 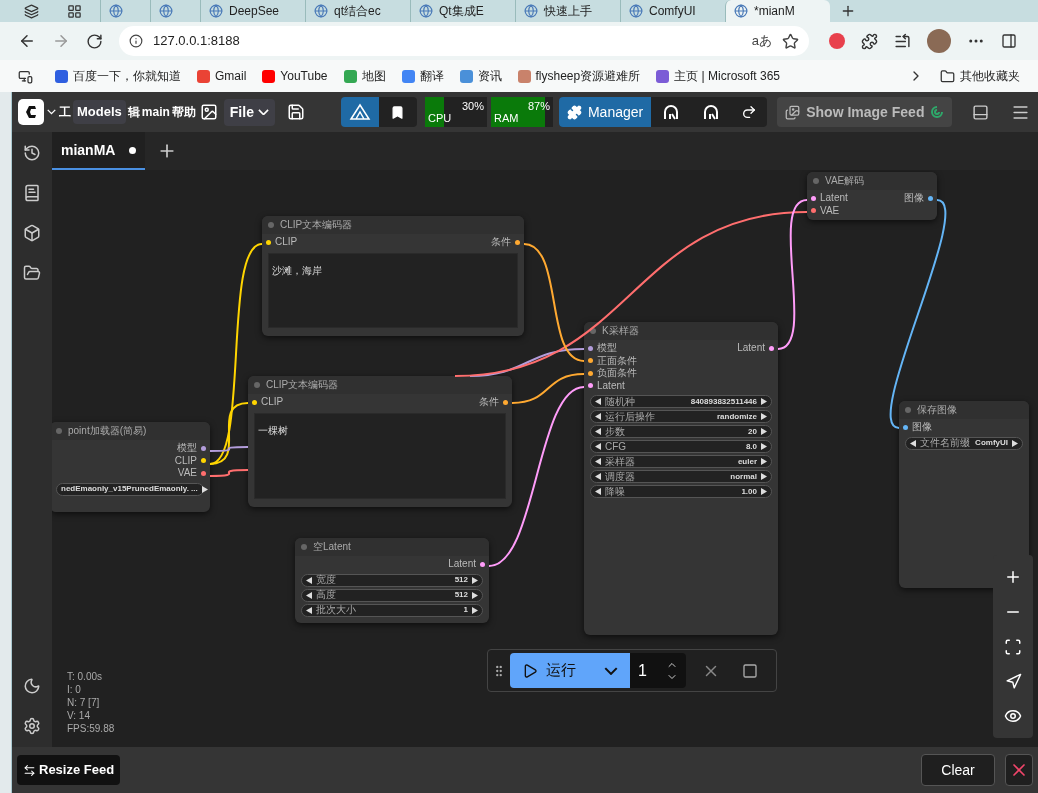 What do you see at coordinates (837, 41) in the screenshot?
I see `extension-icon` at bounding box center [837, 41].